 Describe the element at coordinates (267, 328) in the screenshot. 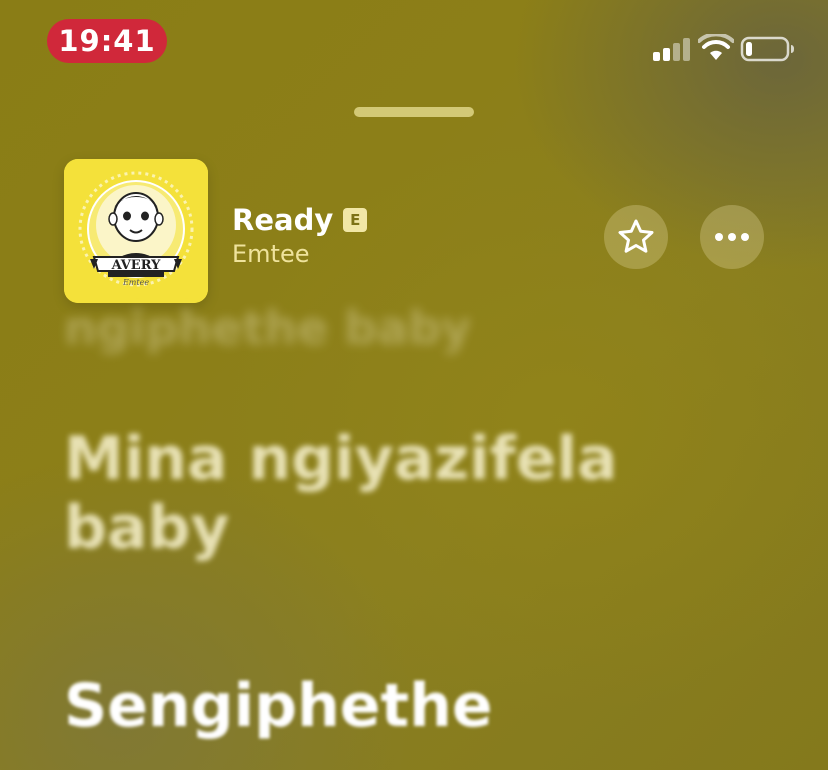

I see `lyric-line-previous: ngiphethe baby` at that location.